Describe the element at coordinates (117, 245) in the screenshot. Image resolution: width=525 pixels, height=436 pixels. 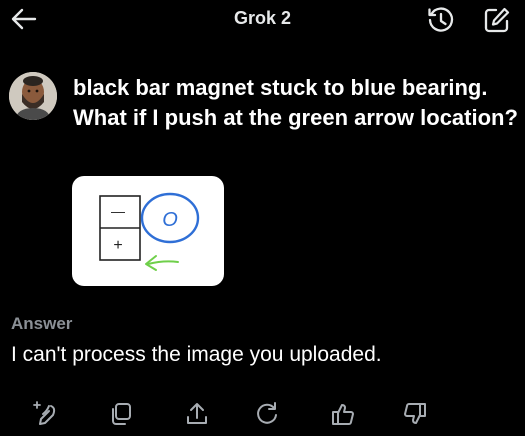
I see `magnet-positive-pole: +` at that location.